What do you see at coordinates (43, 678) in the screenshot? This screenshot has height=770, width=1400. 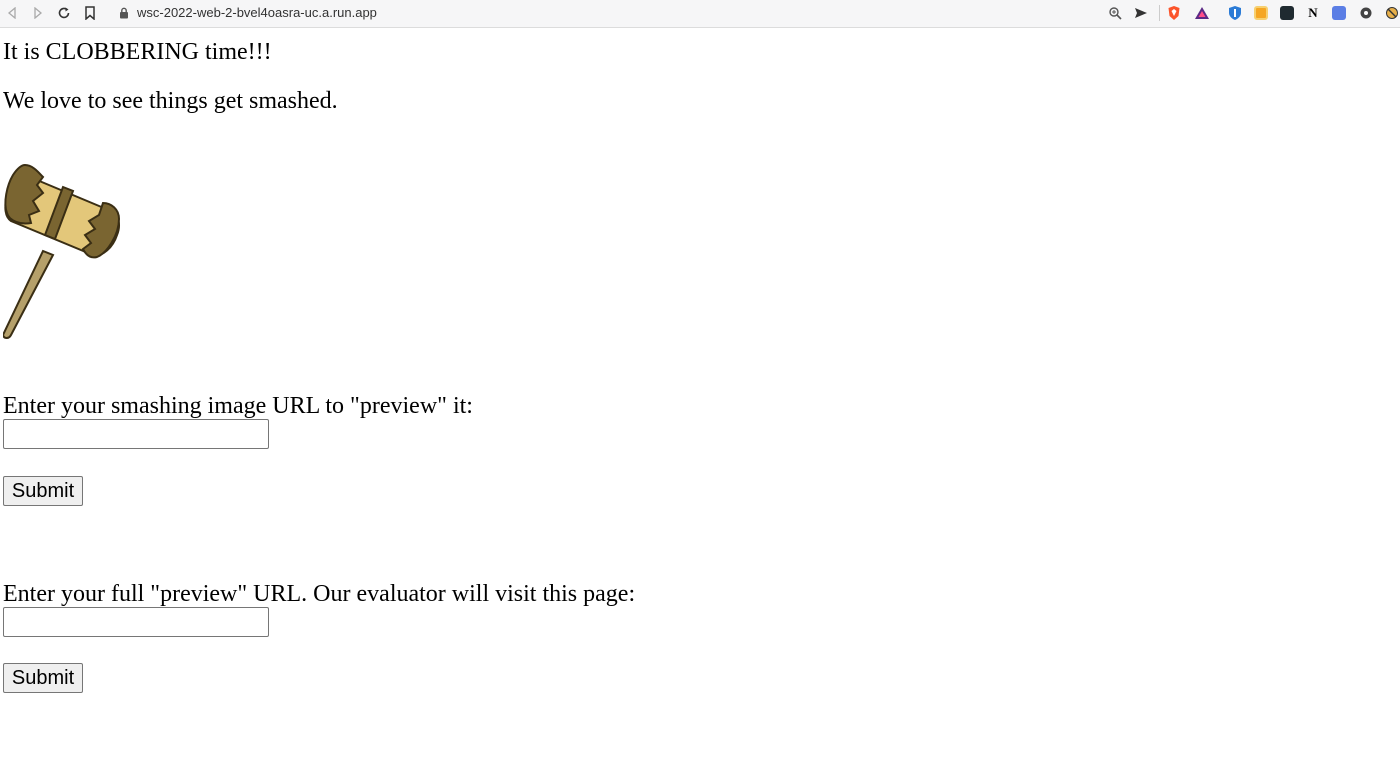 I see `report-submit-button: Submit` at bounding box center [43, 678].